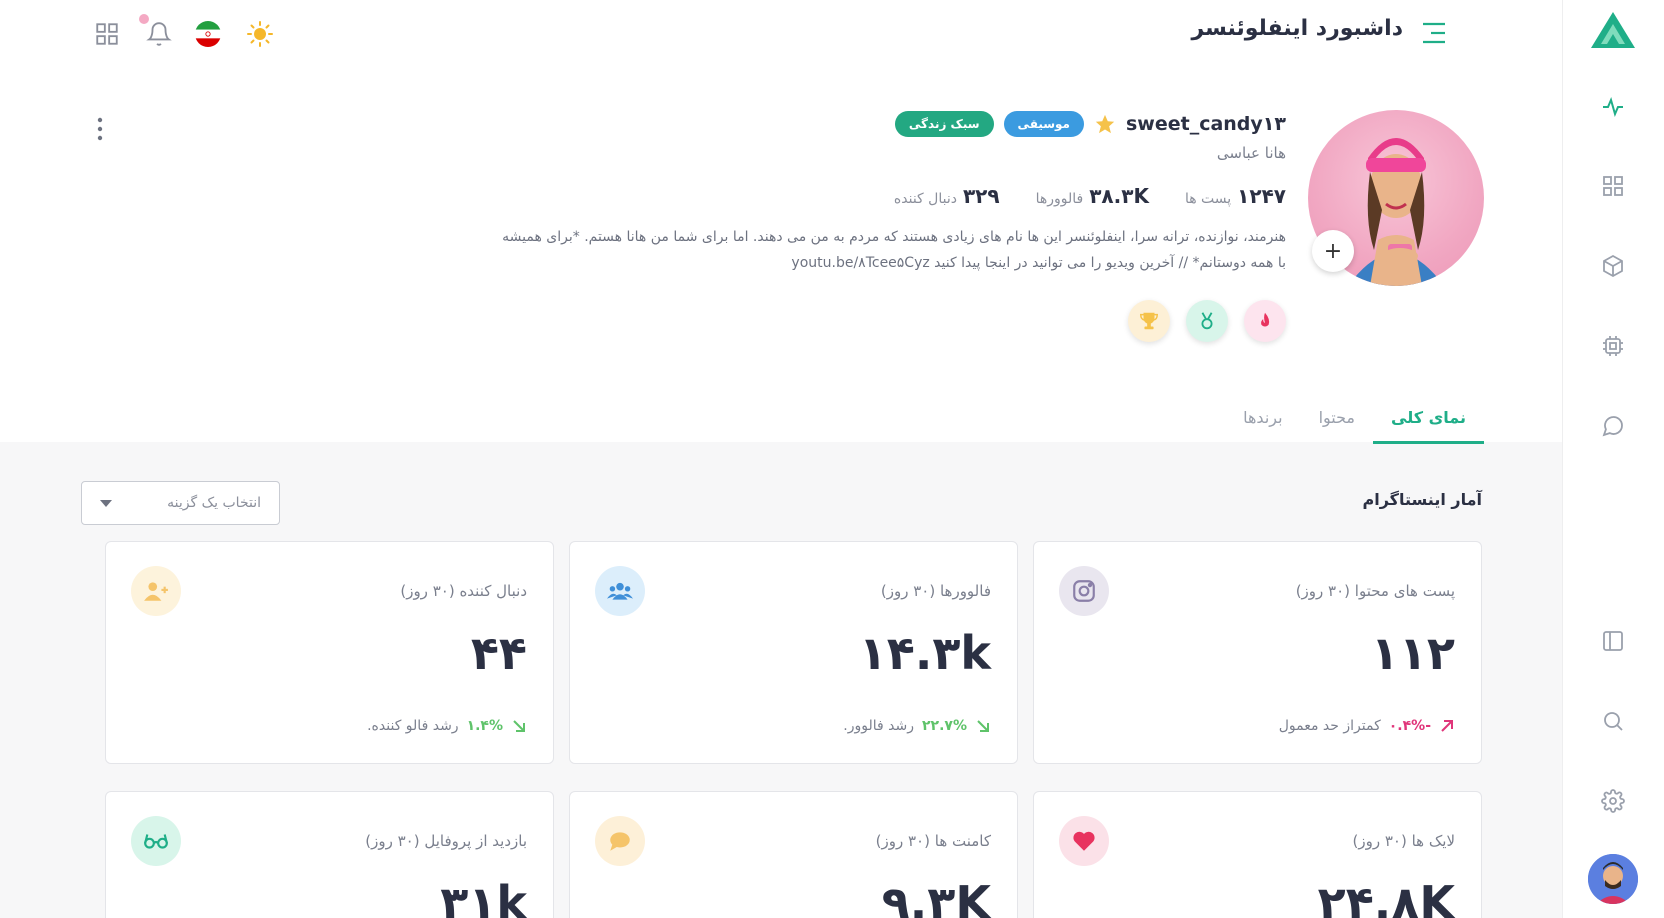 The image size is (1664, 918). I want to click on box-icon, so click(1613, 266).